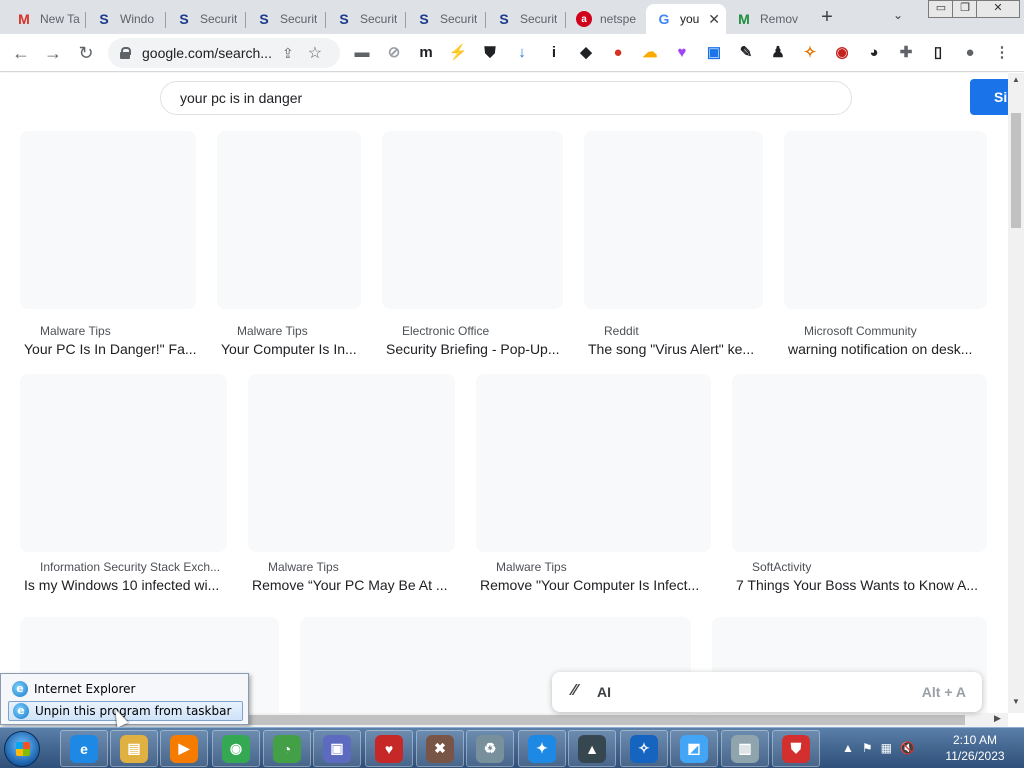 The image size is (1024, 768). What do you see at coordinates (766, 19) in the screenshot?
I see `tab-9: M Remov` at bounding box center [766, 19].